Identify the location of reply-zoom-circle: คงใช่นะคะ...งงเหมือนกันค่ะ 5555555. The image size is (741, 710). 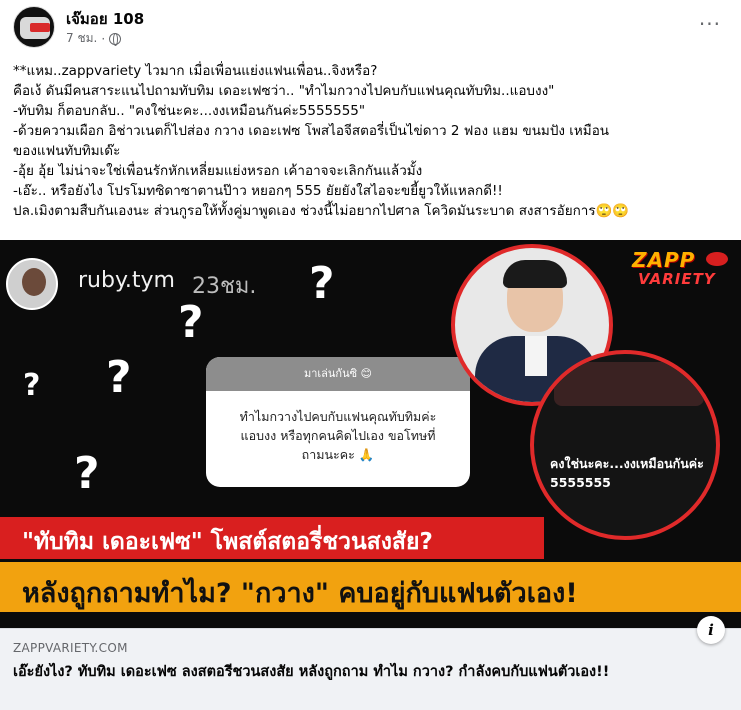
(625, 445).